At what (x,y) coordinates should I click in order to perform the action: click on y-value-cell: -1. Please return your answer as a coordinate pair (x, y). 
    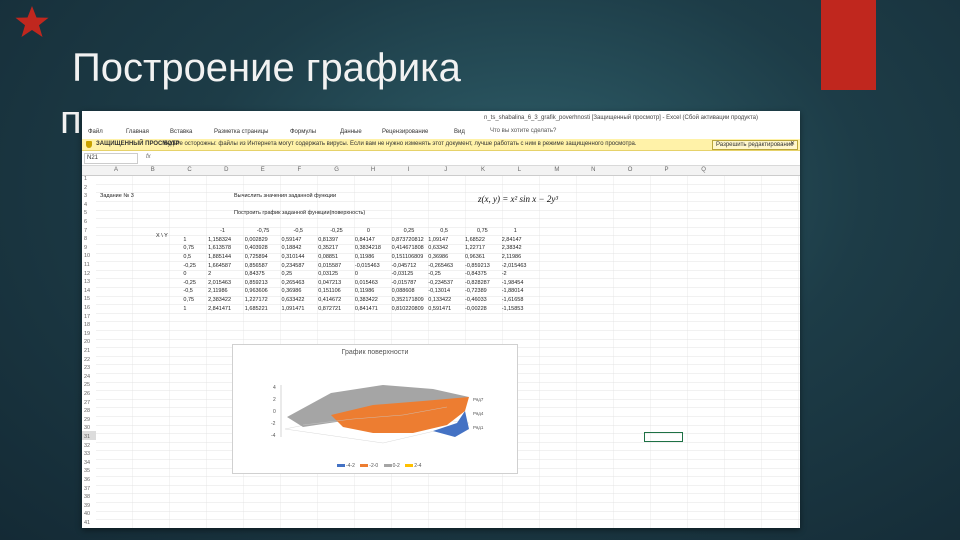
    Looking at the image, I should click on (222, 231).